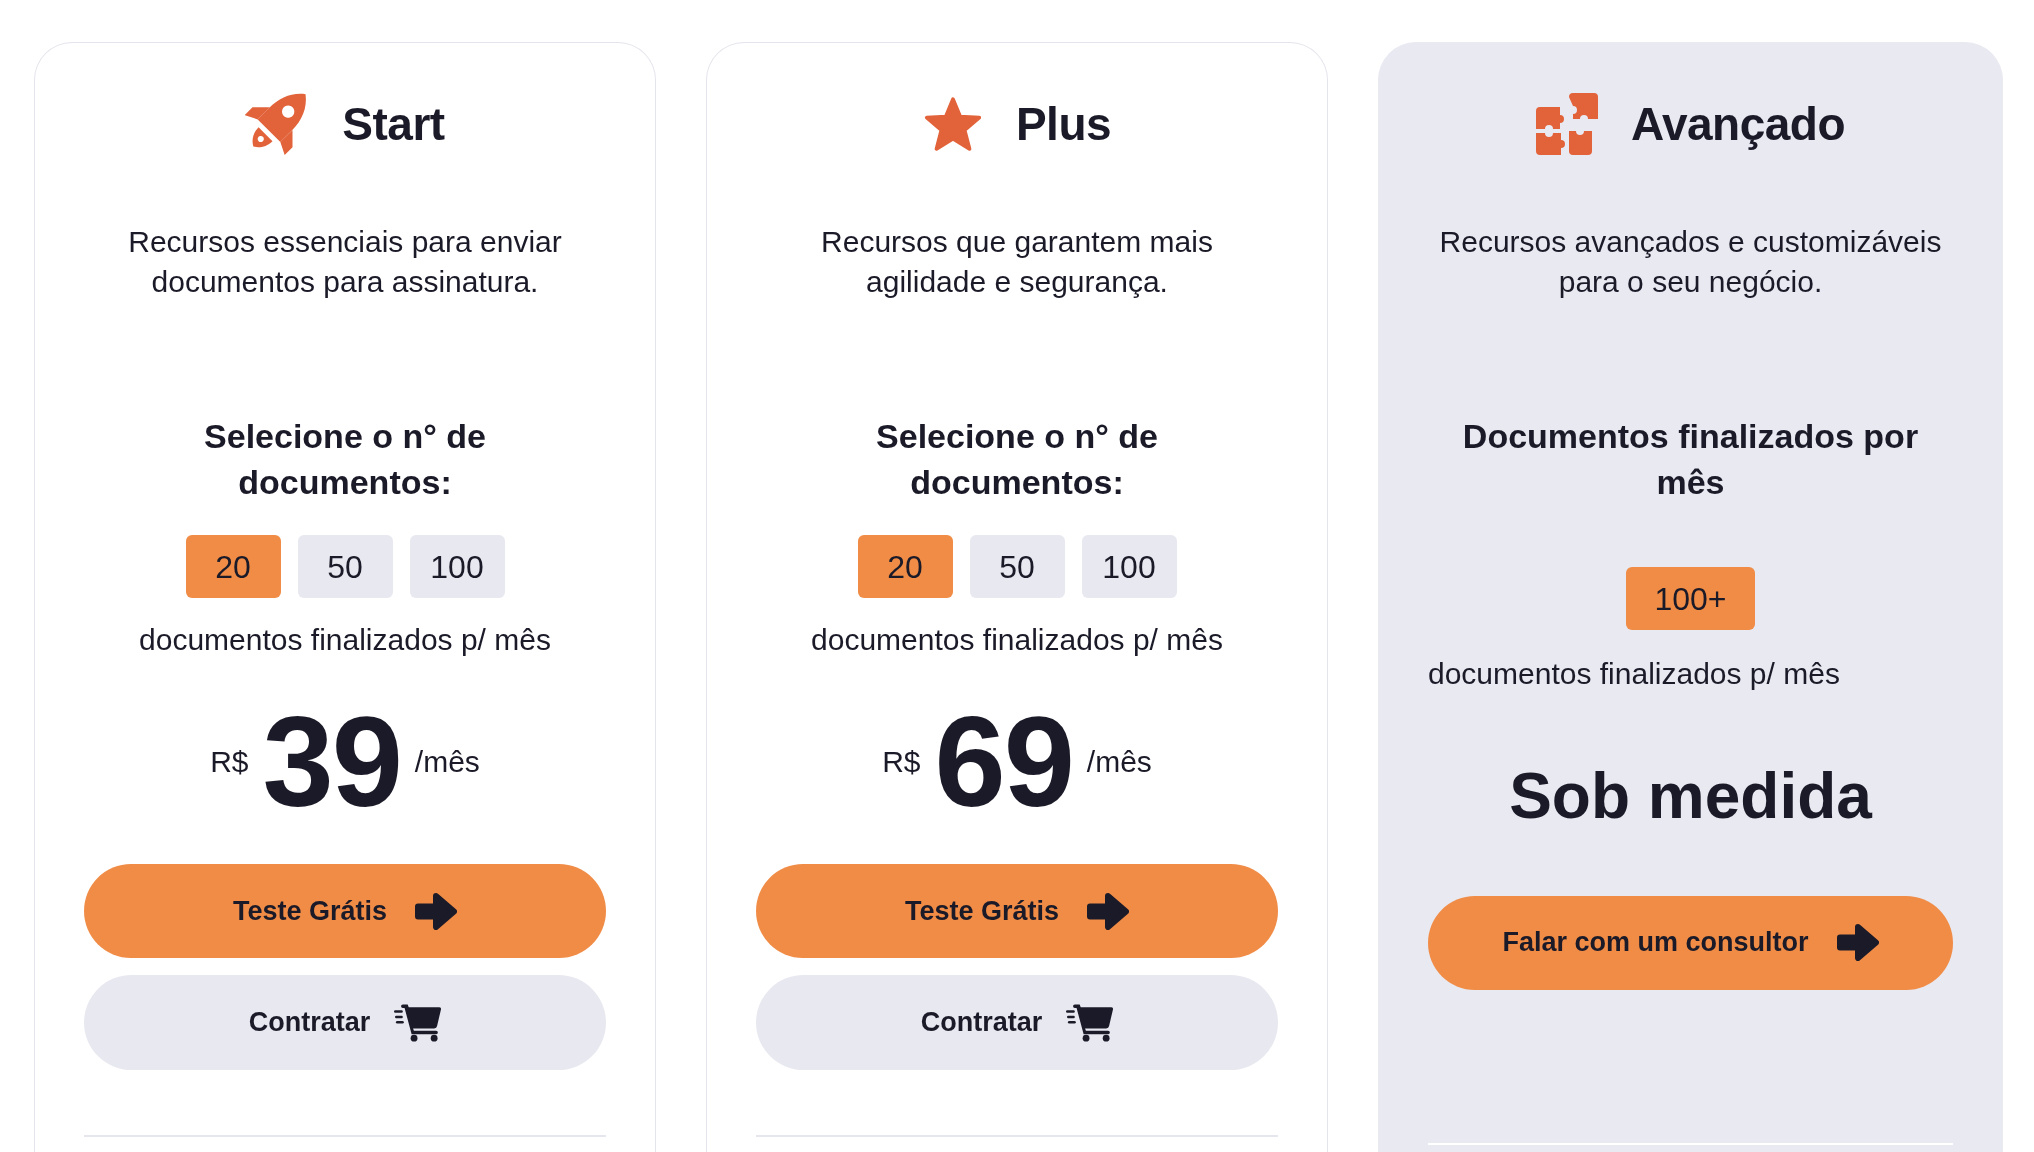 This screenshot has height=1152, width=2034. I want to click on custom-price-label: Sob medida, so click(1690, 796).